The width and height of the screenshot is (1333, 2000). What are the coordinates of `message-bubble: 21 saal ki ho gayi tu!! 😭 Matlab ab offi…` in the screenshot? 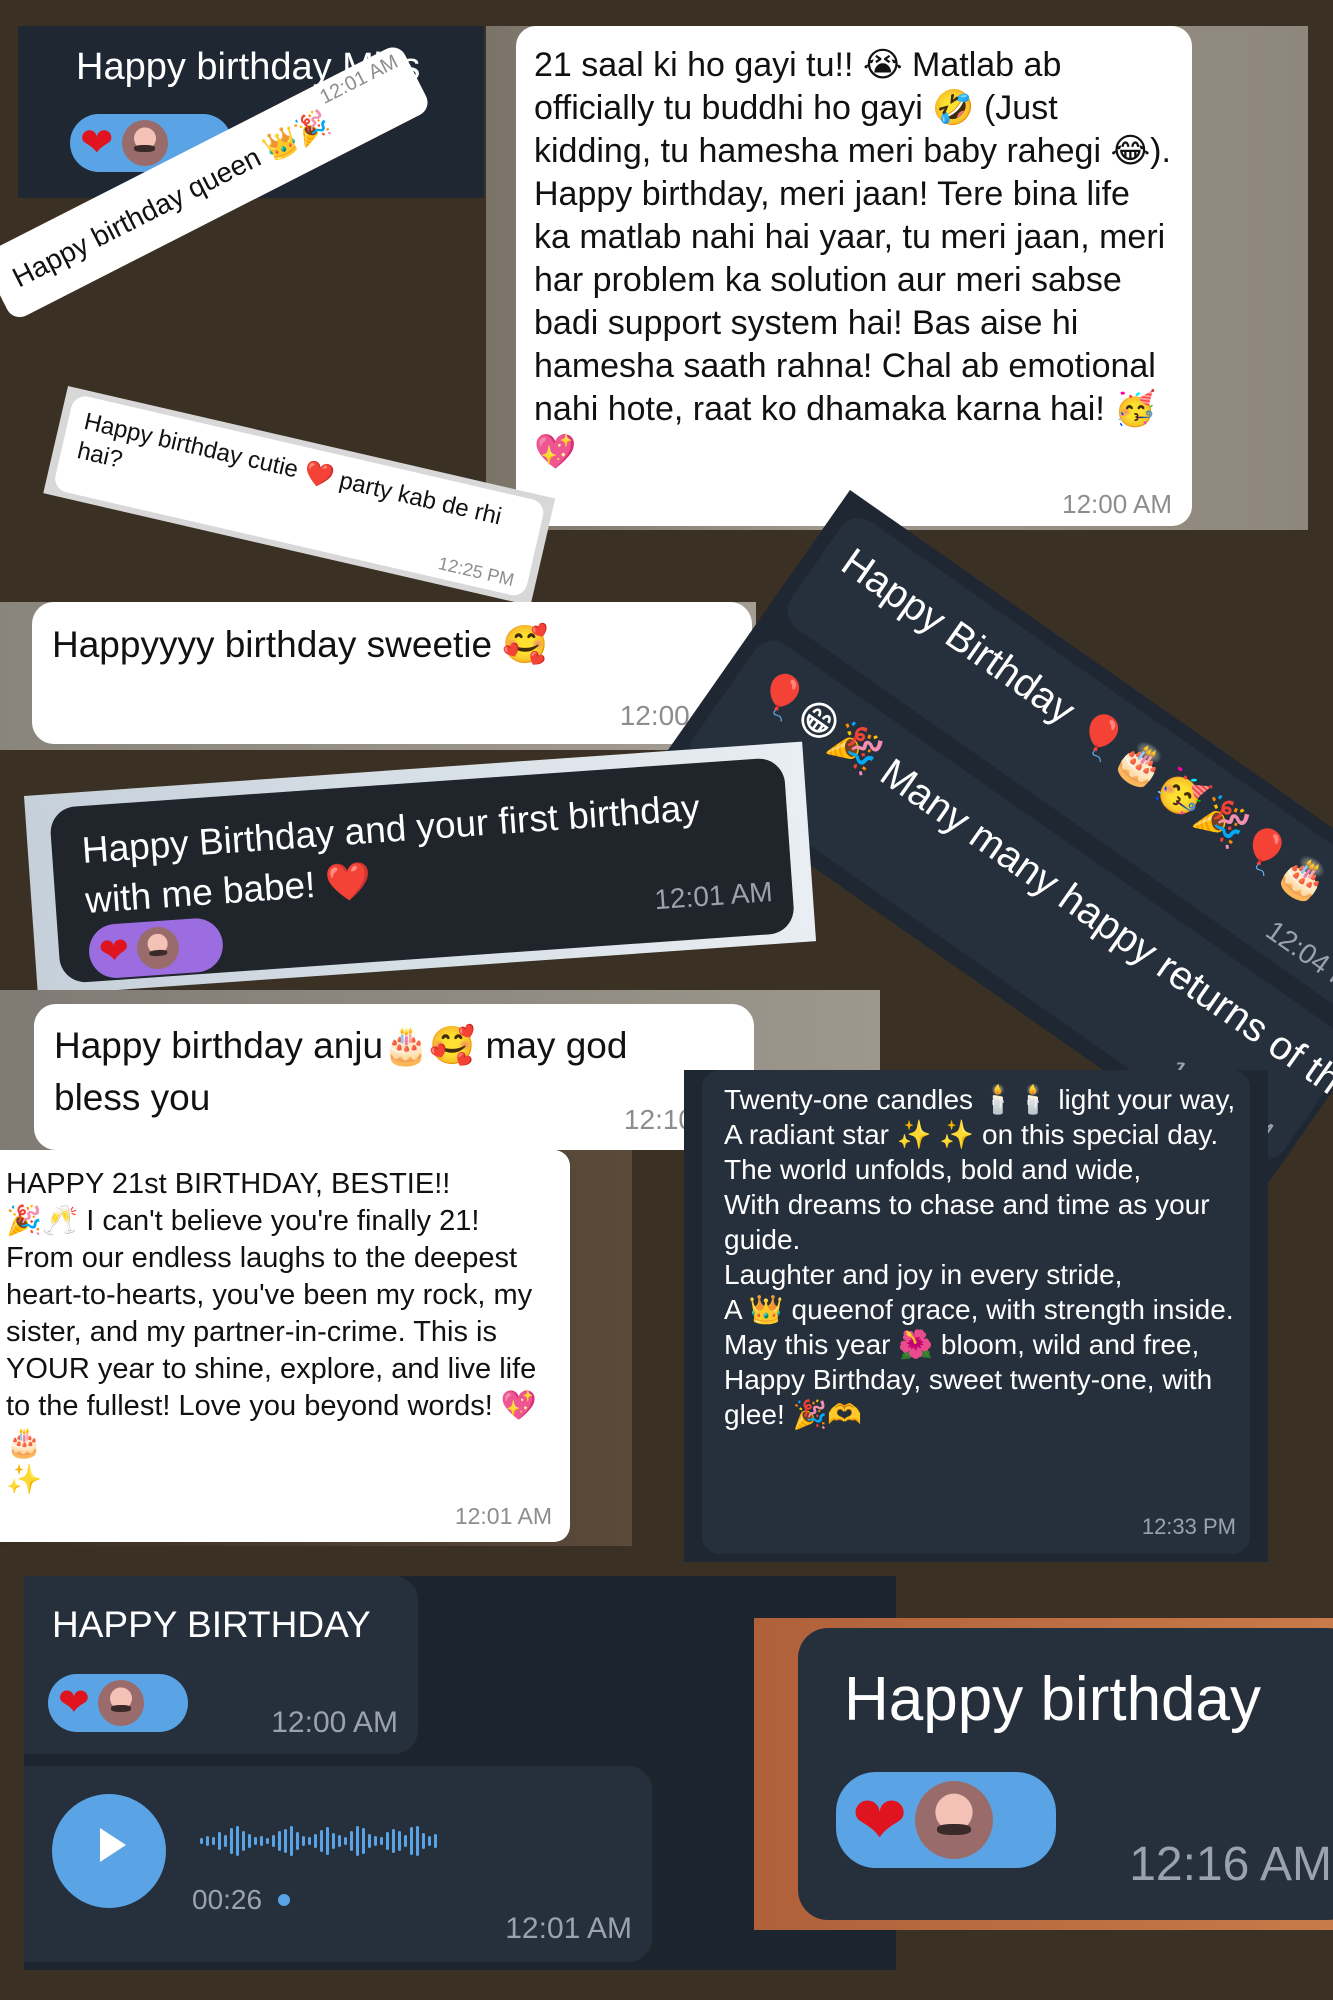 It's located at (854, 276).